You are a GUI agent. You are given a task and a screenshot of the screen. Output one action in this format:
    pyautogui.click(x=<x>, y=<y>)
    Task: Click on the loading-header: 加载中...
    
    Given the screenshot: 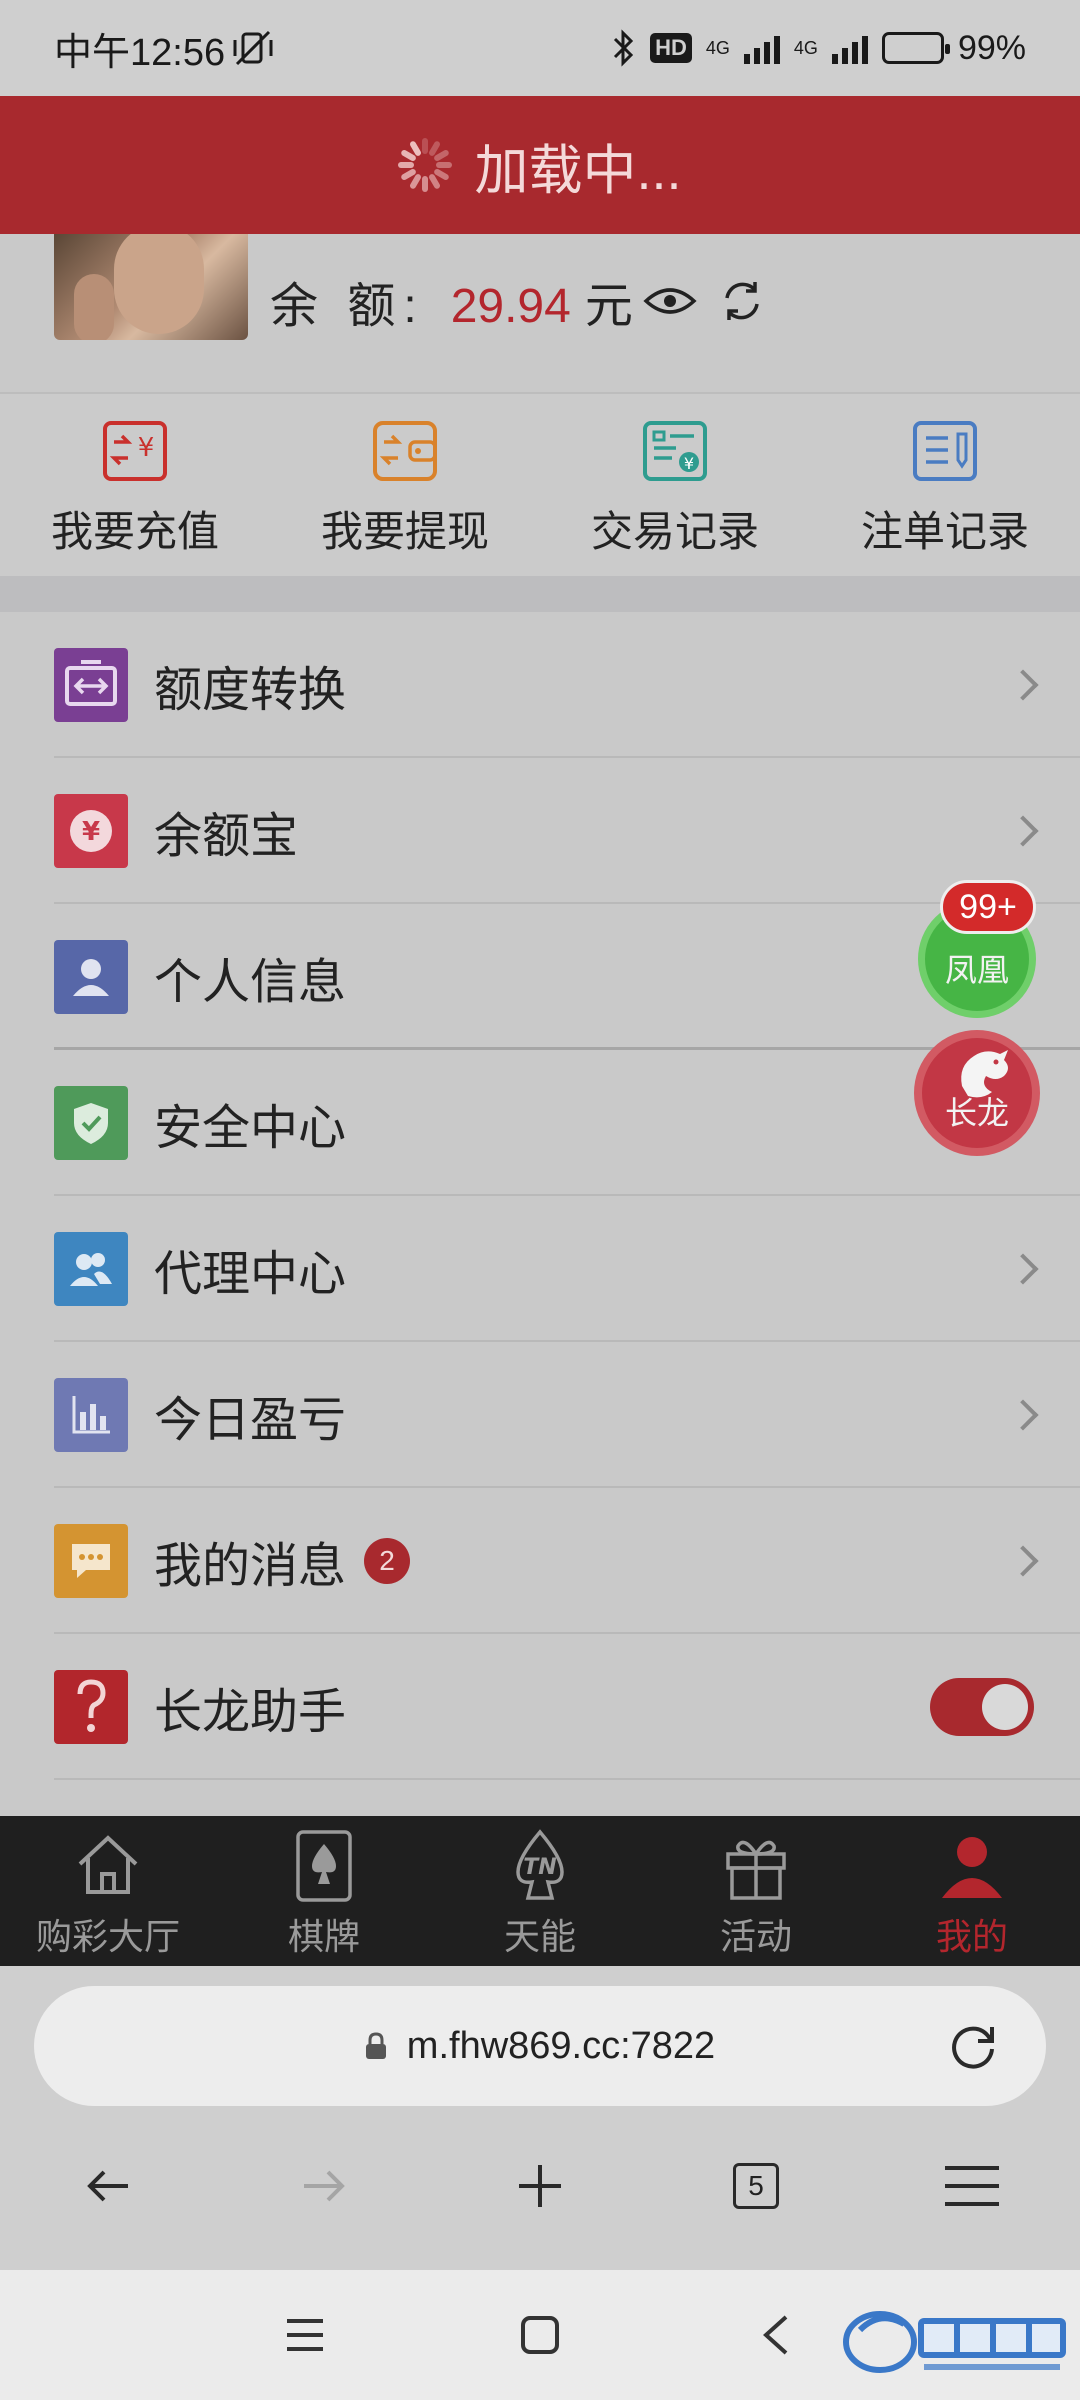 What is the action you would take?
    pyautogui.click(x=540, y=165)
    